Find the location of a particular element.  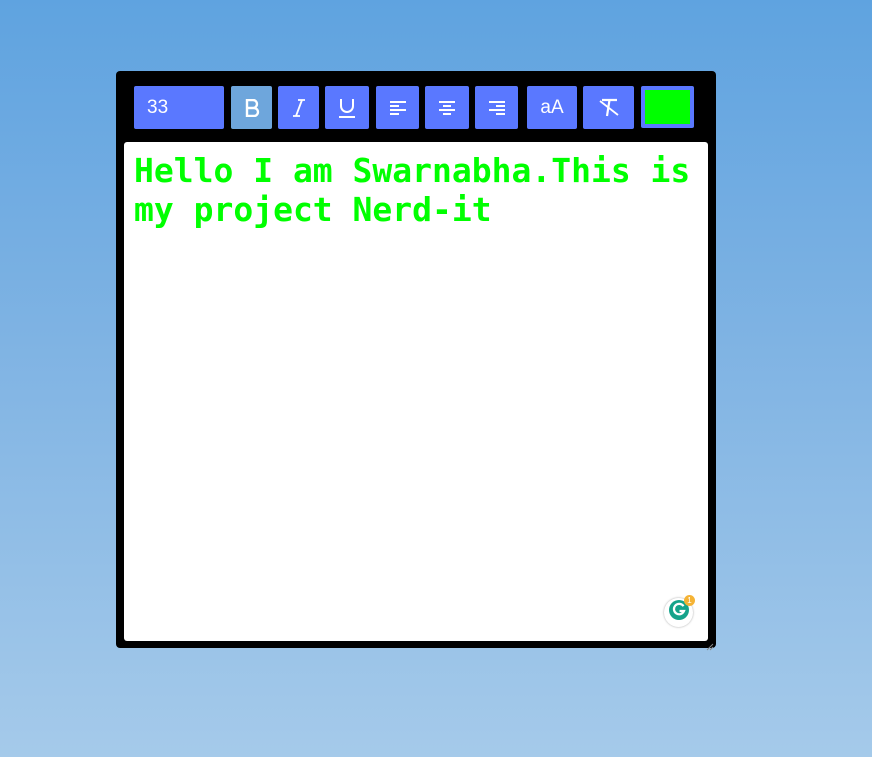

change-case-button: aA is located at coordinates (552, 107).